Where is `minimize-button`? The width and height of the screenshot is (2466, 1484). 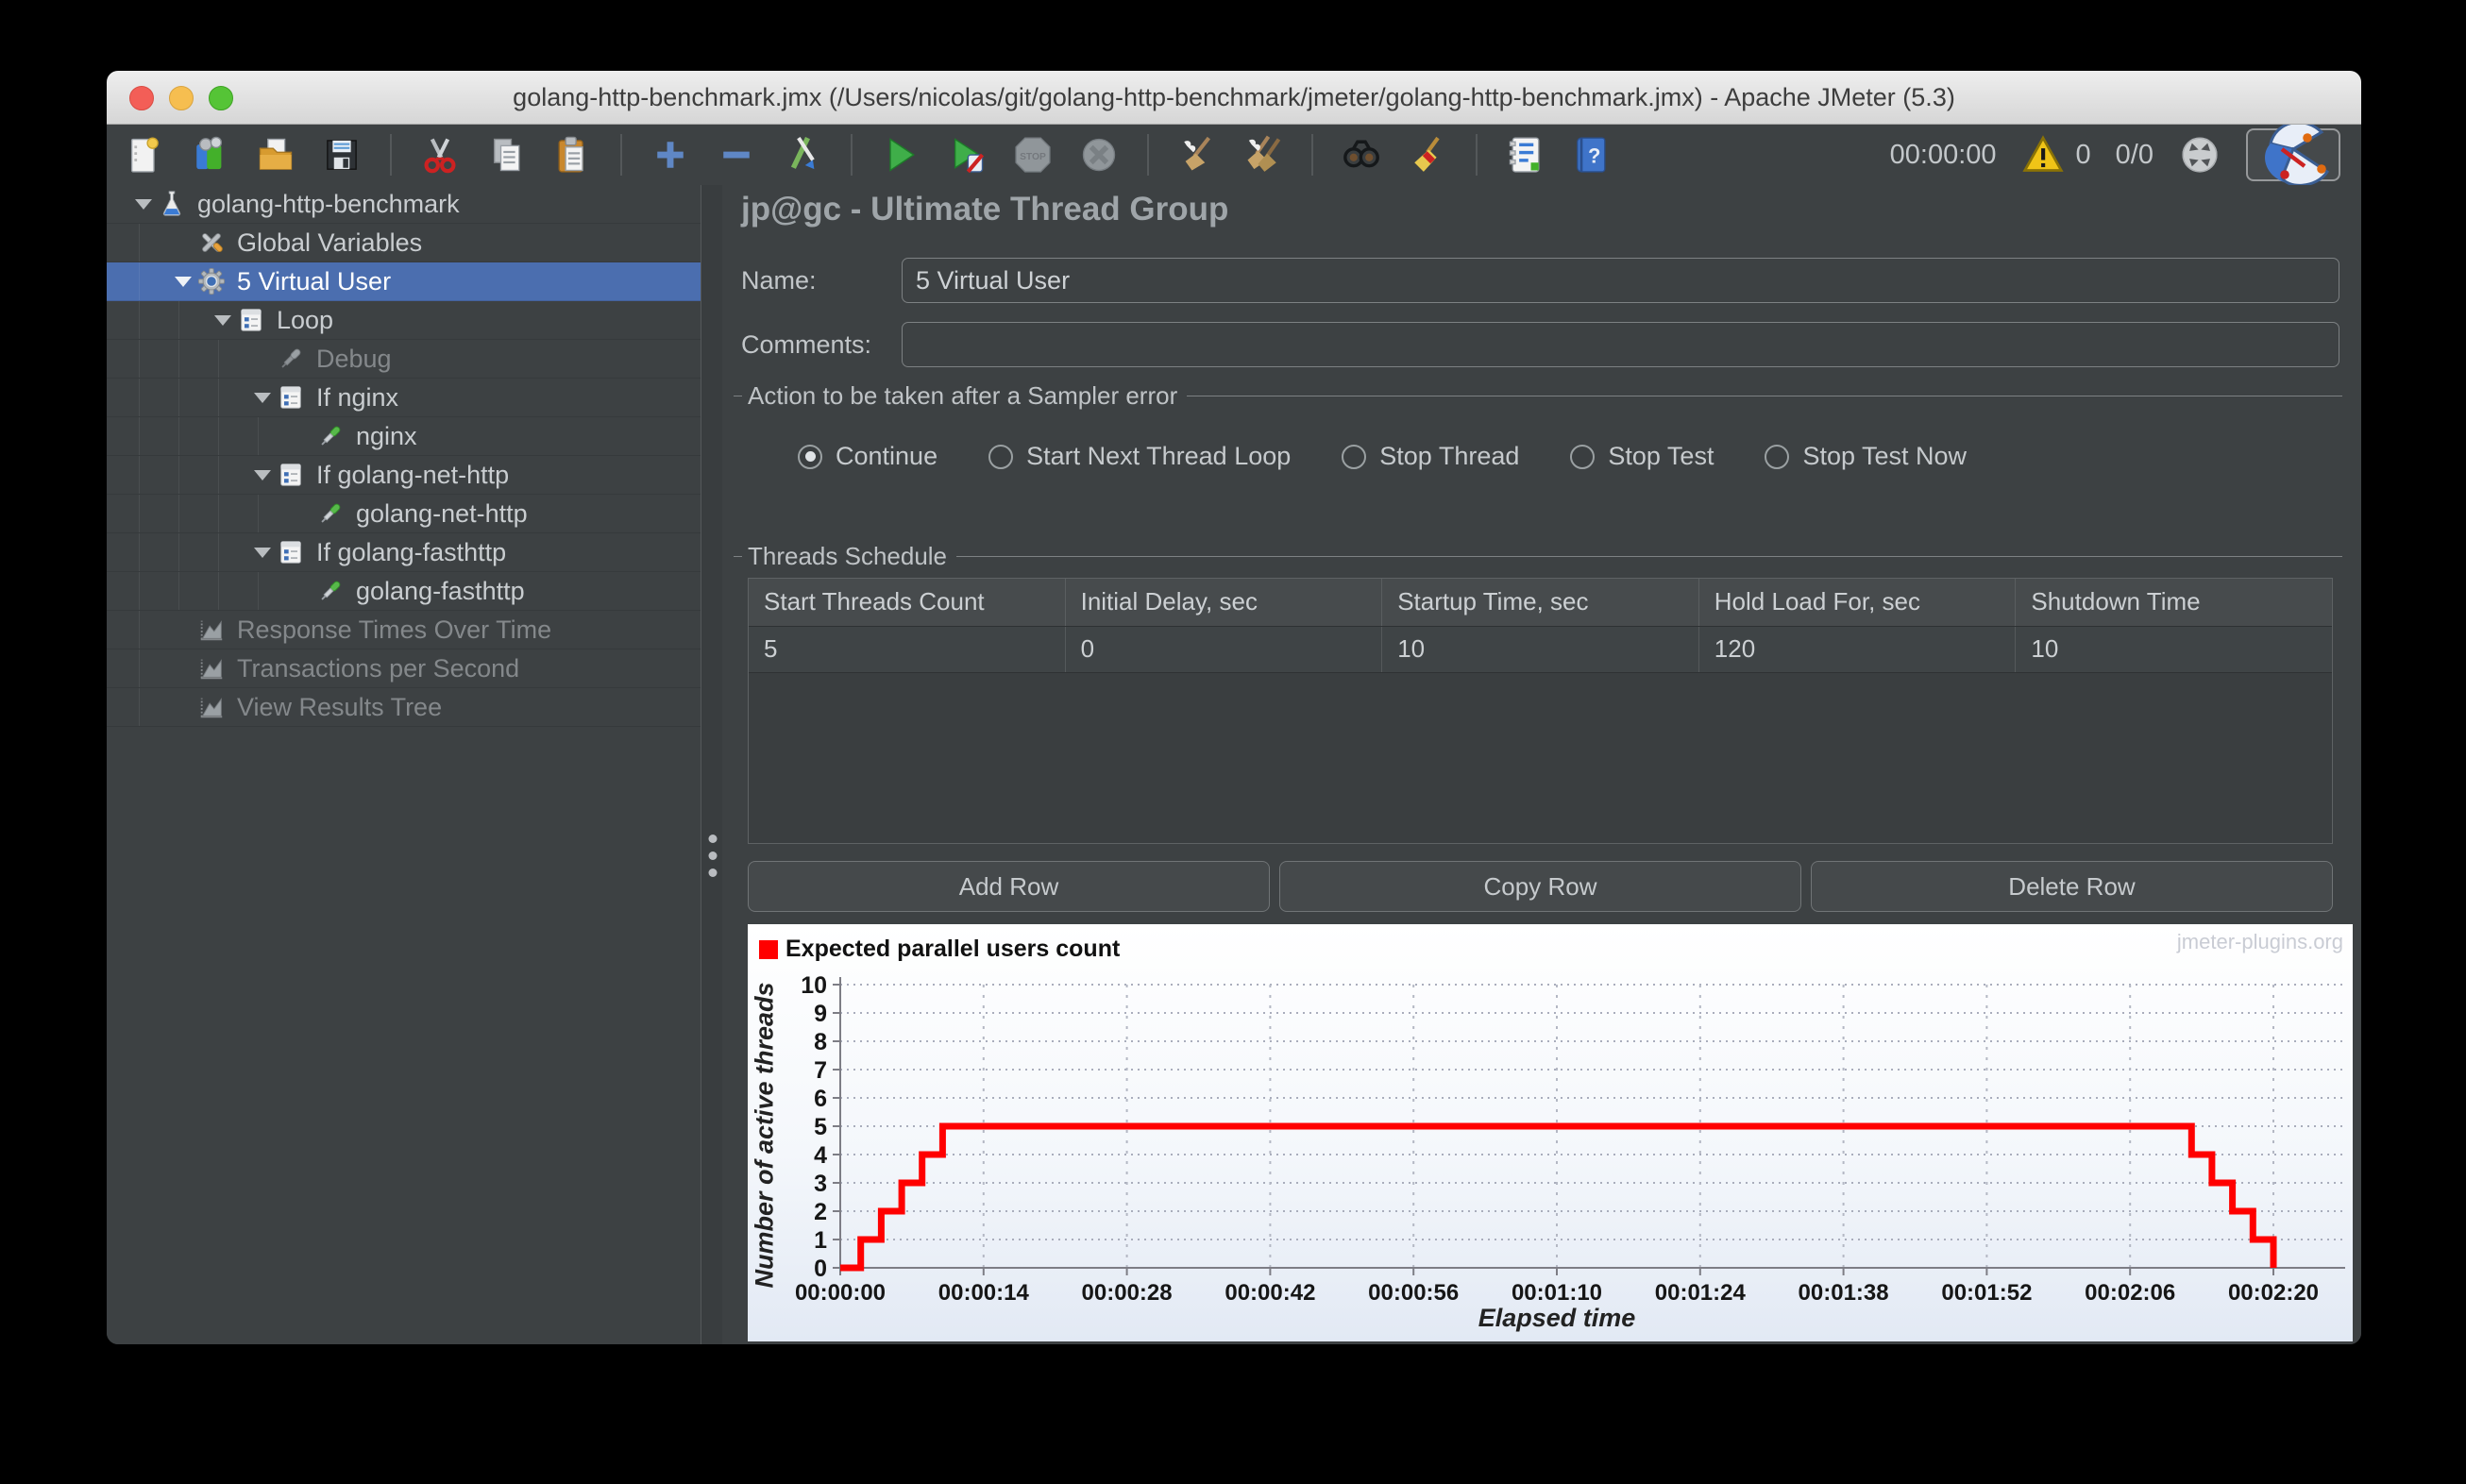
minimize-button is located at coordinates (181, 98).